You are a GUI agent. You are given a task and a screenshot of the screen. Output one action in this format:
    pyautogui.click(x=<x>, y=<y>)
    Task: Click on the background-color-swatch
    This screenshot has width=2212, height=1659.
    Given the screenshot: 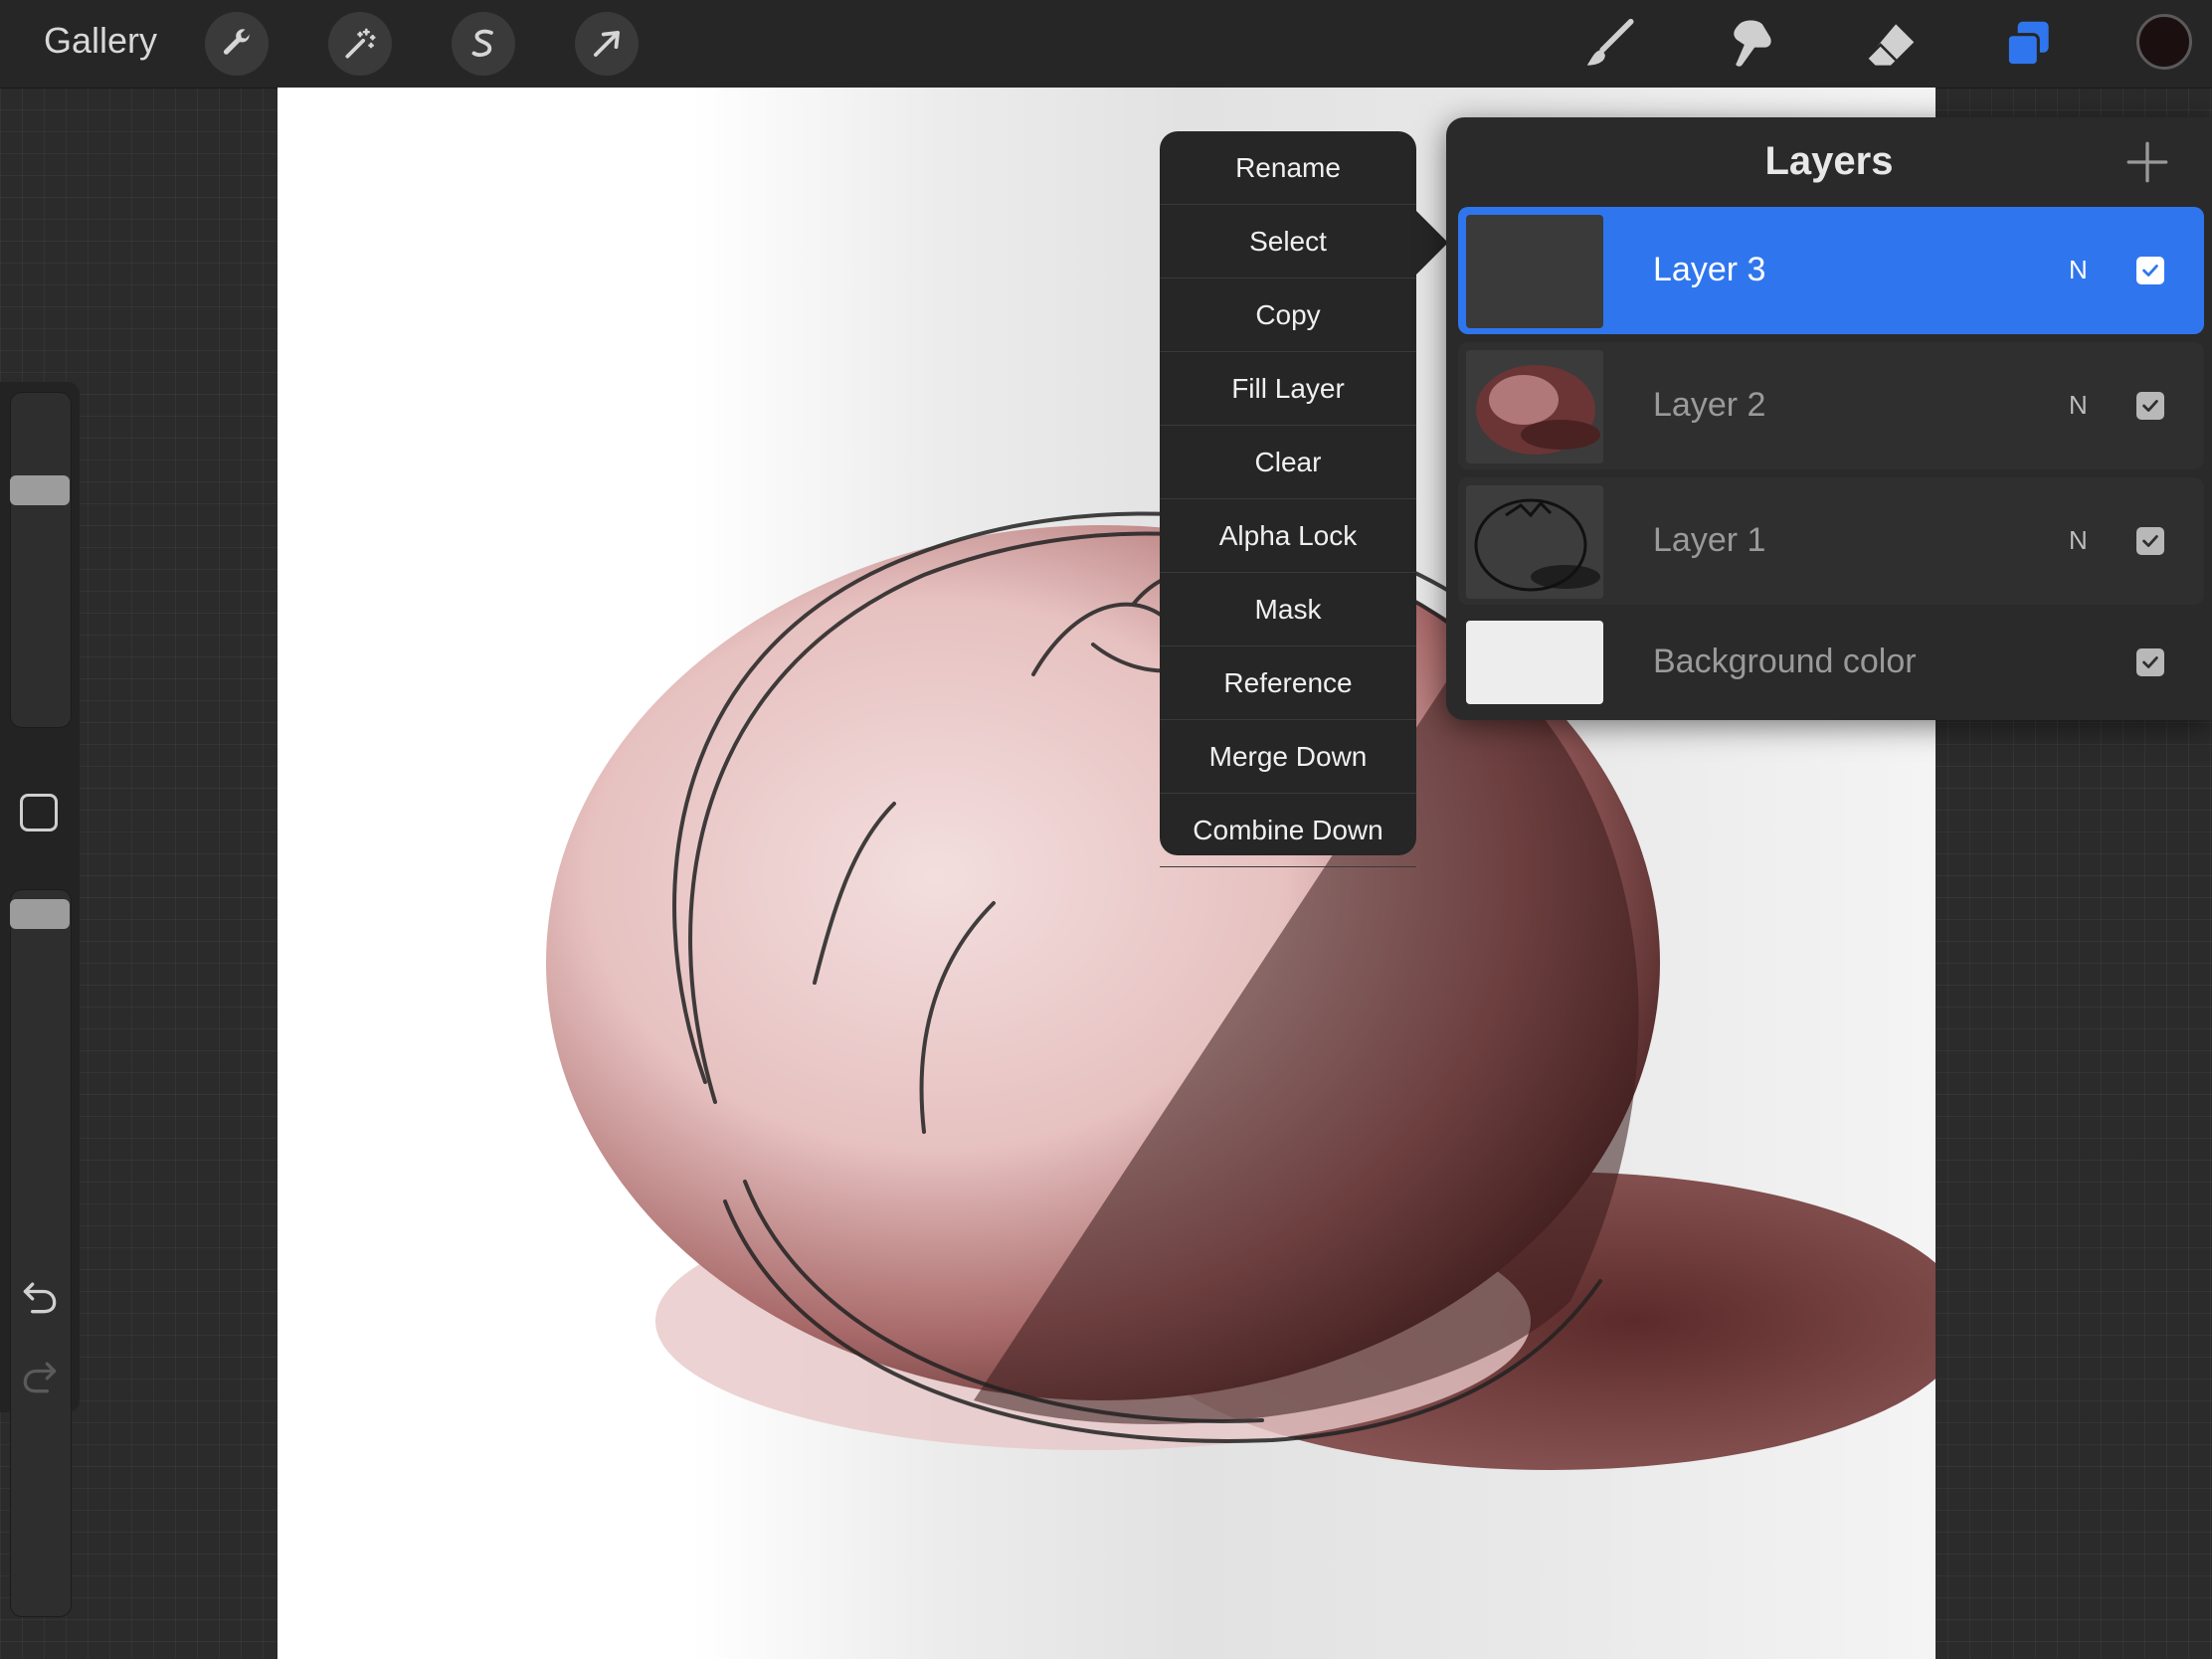 What is the action you would take?
    pyautogui.click(x=1534, y=662)
    